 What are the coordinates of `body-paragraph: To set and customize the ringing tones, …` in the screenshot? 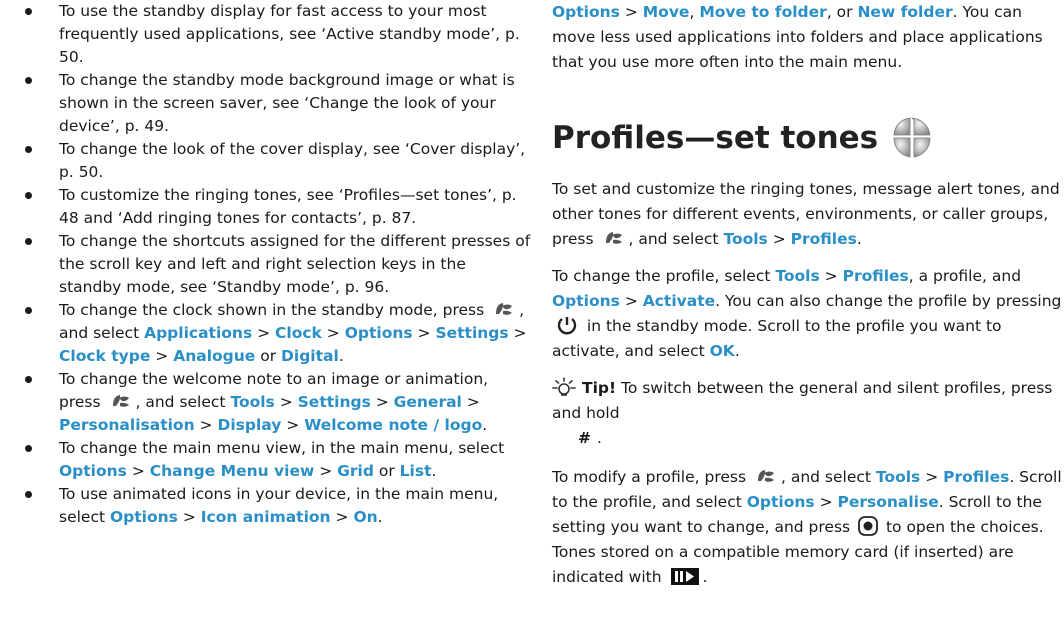 It's located at (807, 214).